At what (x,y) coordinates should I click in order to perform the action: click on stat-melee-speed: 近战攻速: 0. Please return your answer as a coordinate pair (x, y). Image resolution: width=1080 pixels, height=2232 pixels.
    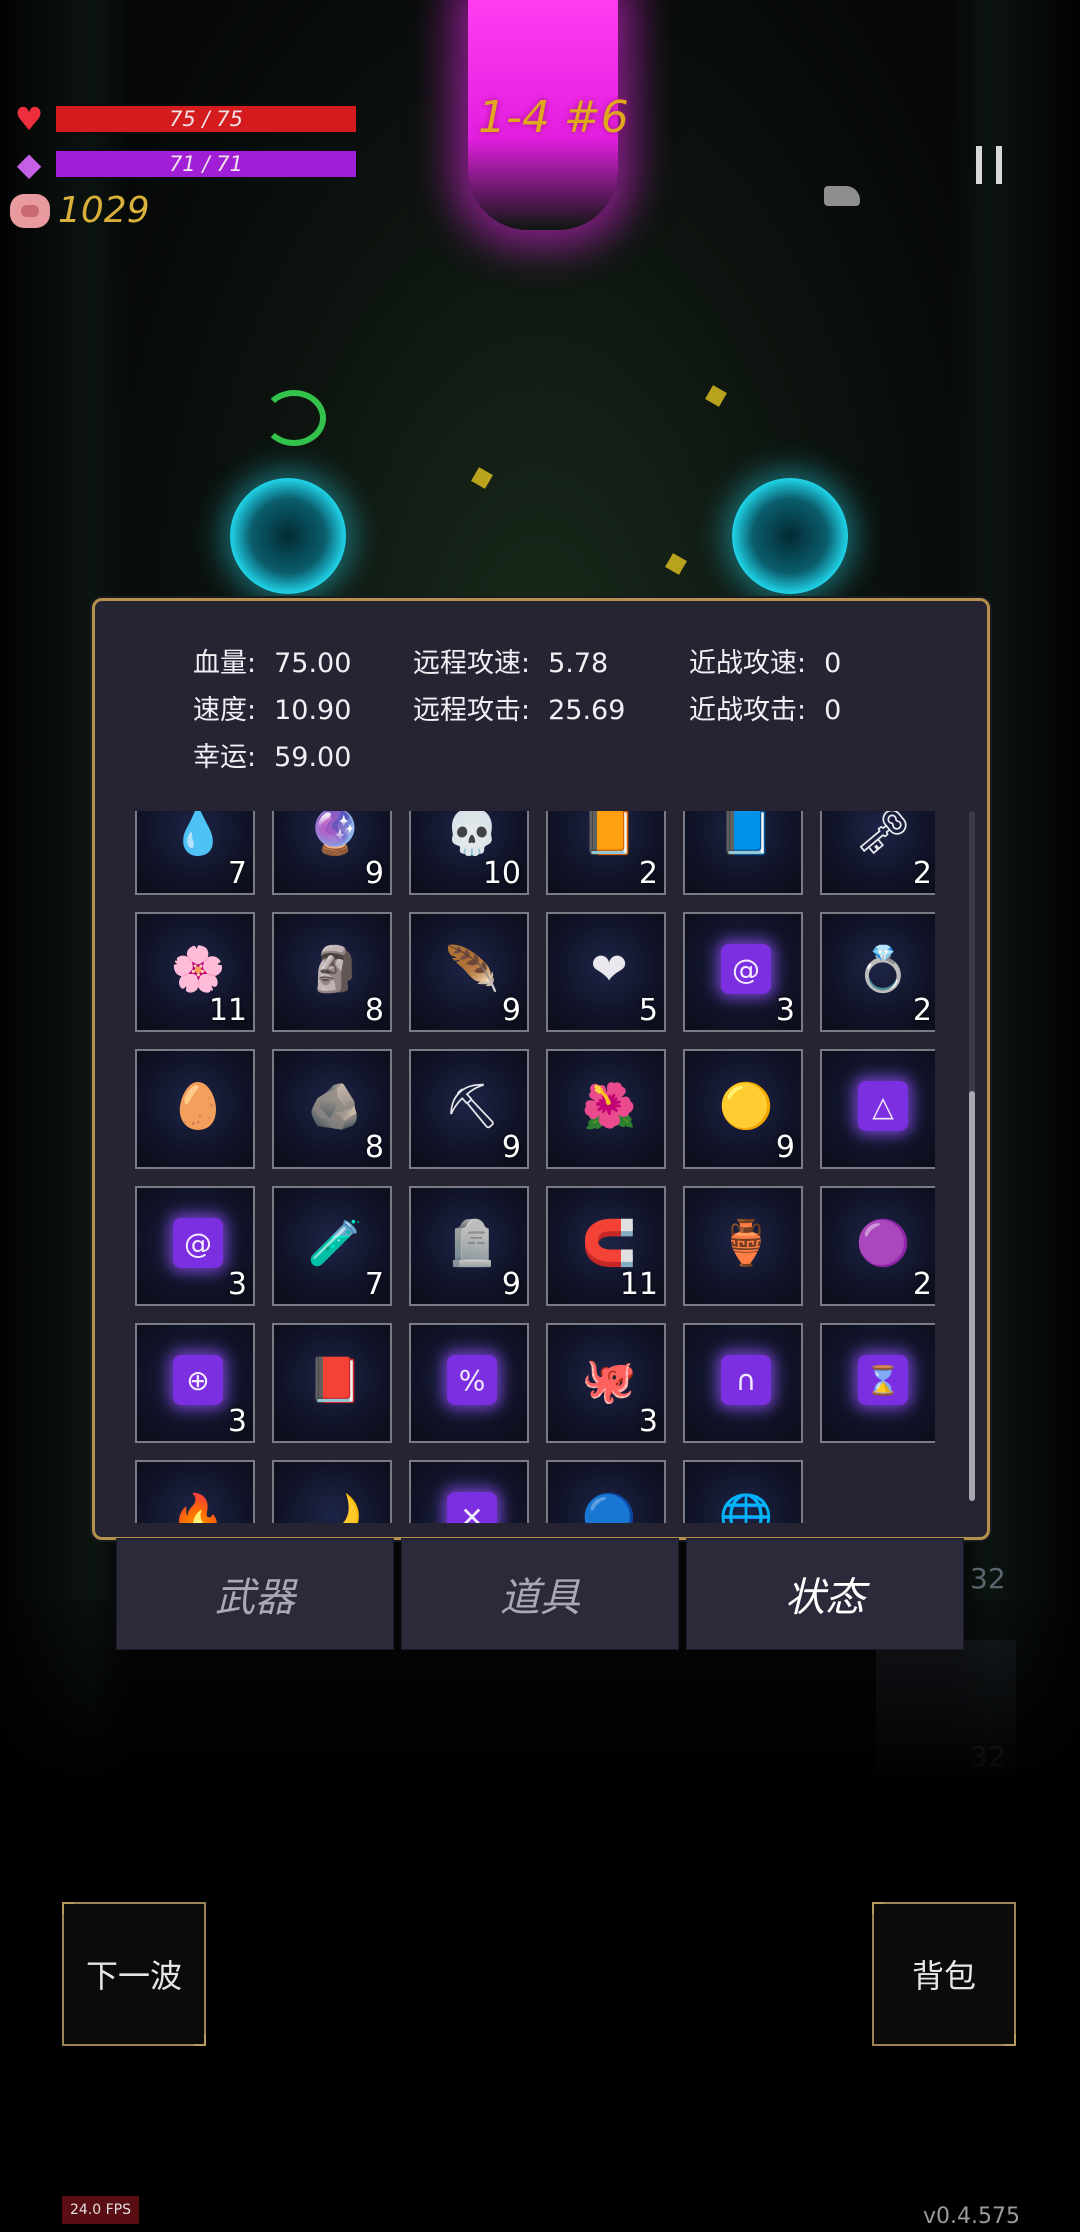
    Looking at the image, I should click on (765, 660).